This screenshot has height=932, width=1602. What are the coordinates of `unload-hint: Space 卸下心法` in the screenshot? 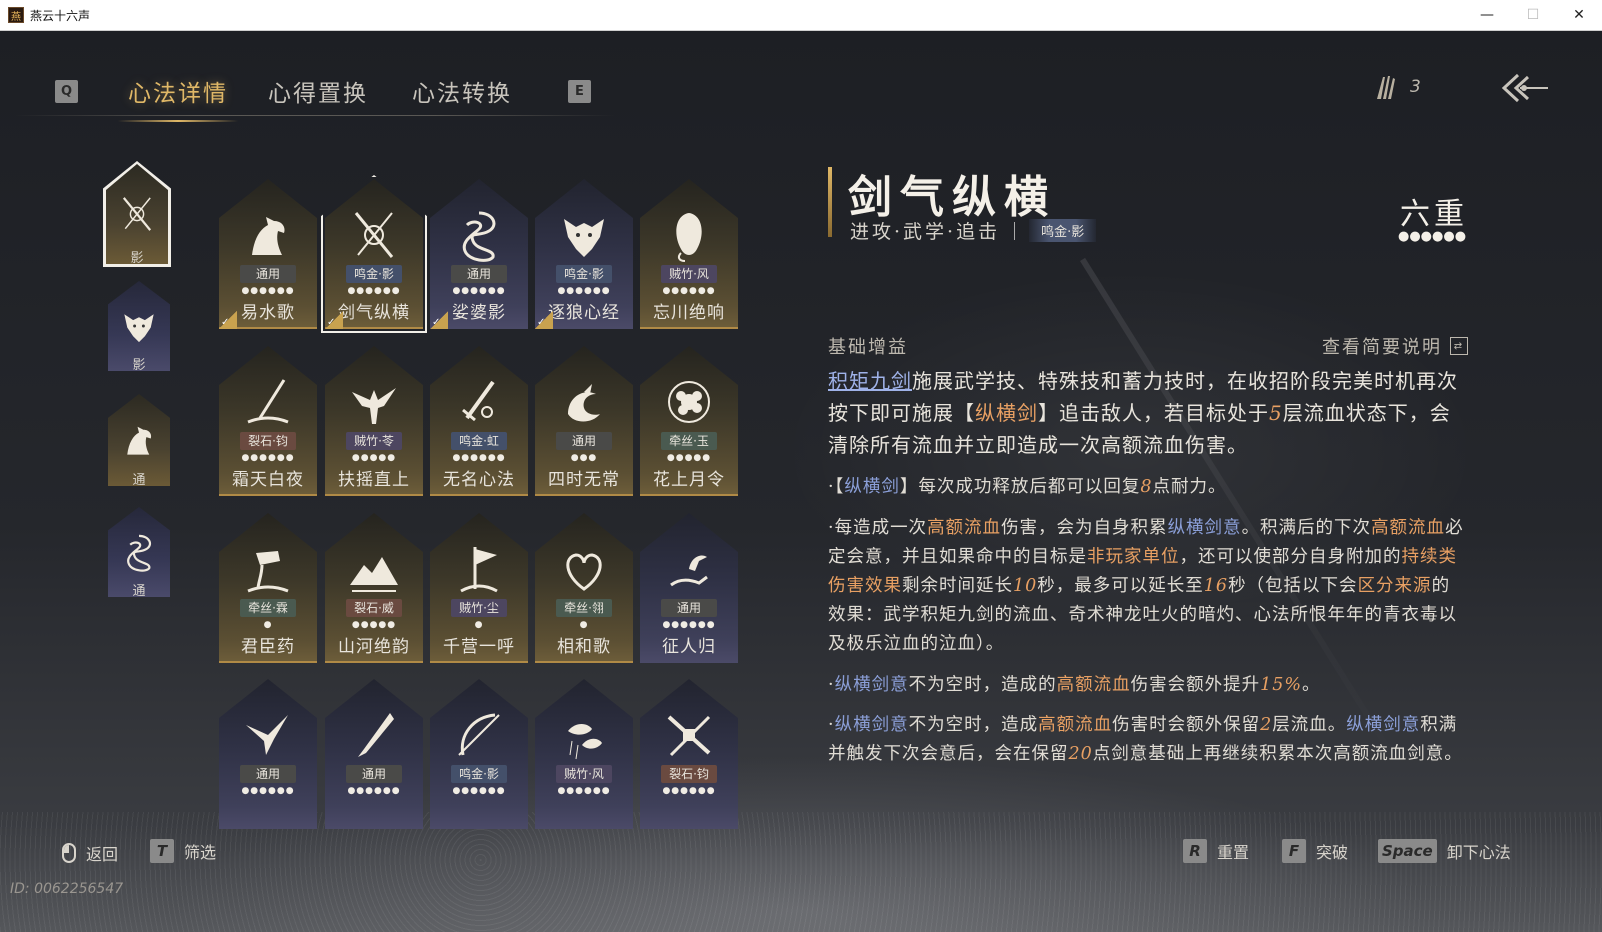 It's located at (1444, 851).